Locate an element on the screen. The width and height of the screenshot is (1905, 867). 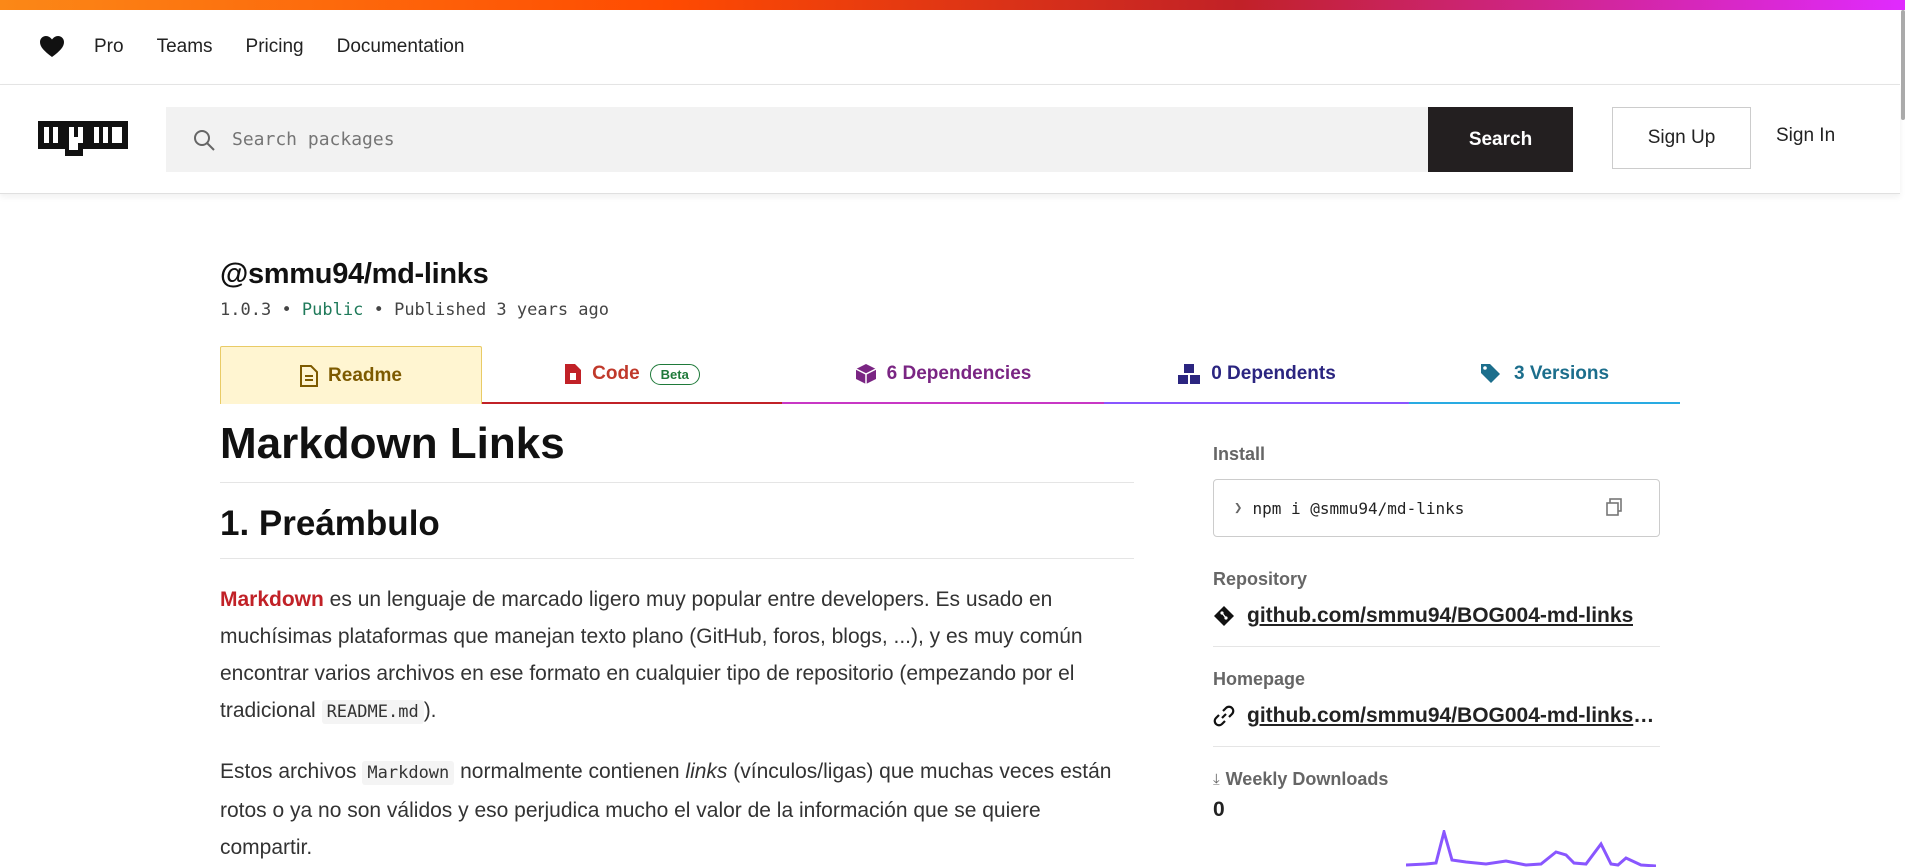
tab-dependencies: 6 Dependencies is located at coordinates (943, 375).